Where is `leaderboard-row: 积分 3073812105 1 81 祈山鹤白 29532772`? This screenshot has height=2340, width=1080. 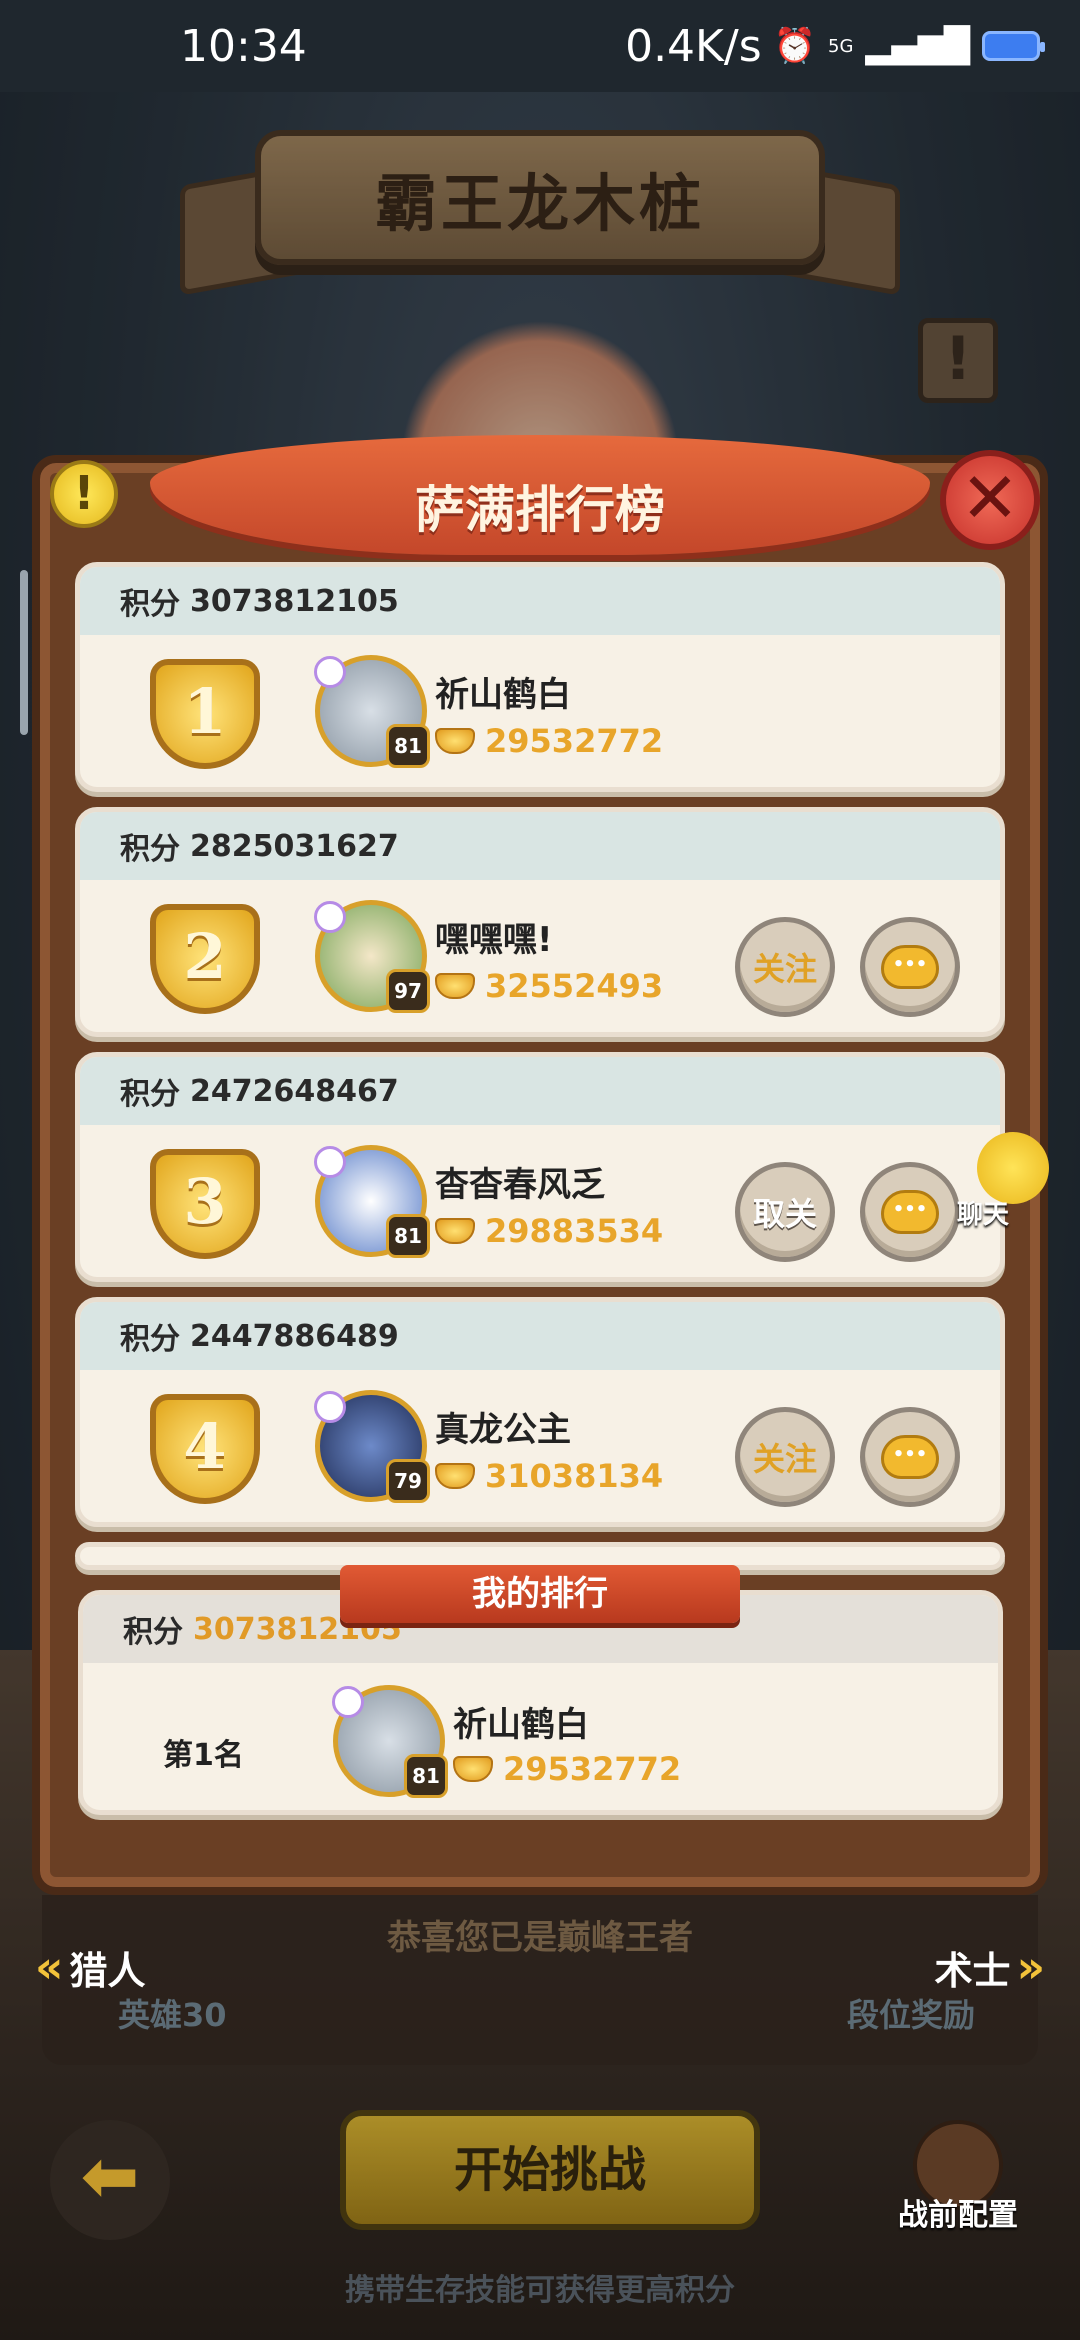
leaderboard-row: 积分 3073812105 1 81 祈山鹤白 29532772 is located at coordinates (540, 677).